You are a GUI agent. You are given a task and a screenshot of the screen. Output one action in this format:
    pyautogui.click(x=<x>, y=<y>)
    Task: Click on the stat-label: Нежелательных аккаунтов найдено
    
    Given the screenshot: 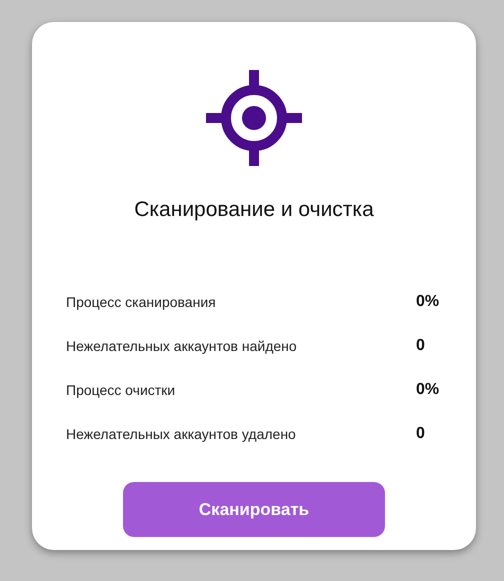 What is the action you would take?
    pyautogui.click(x=181, y=346)
    